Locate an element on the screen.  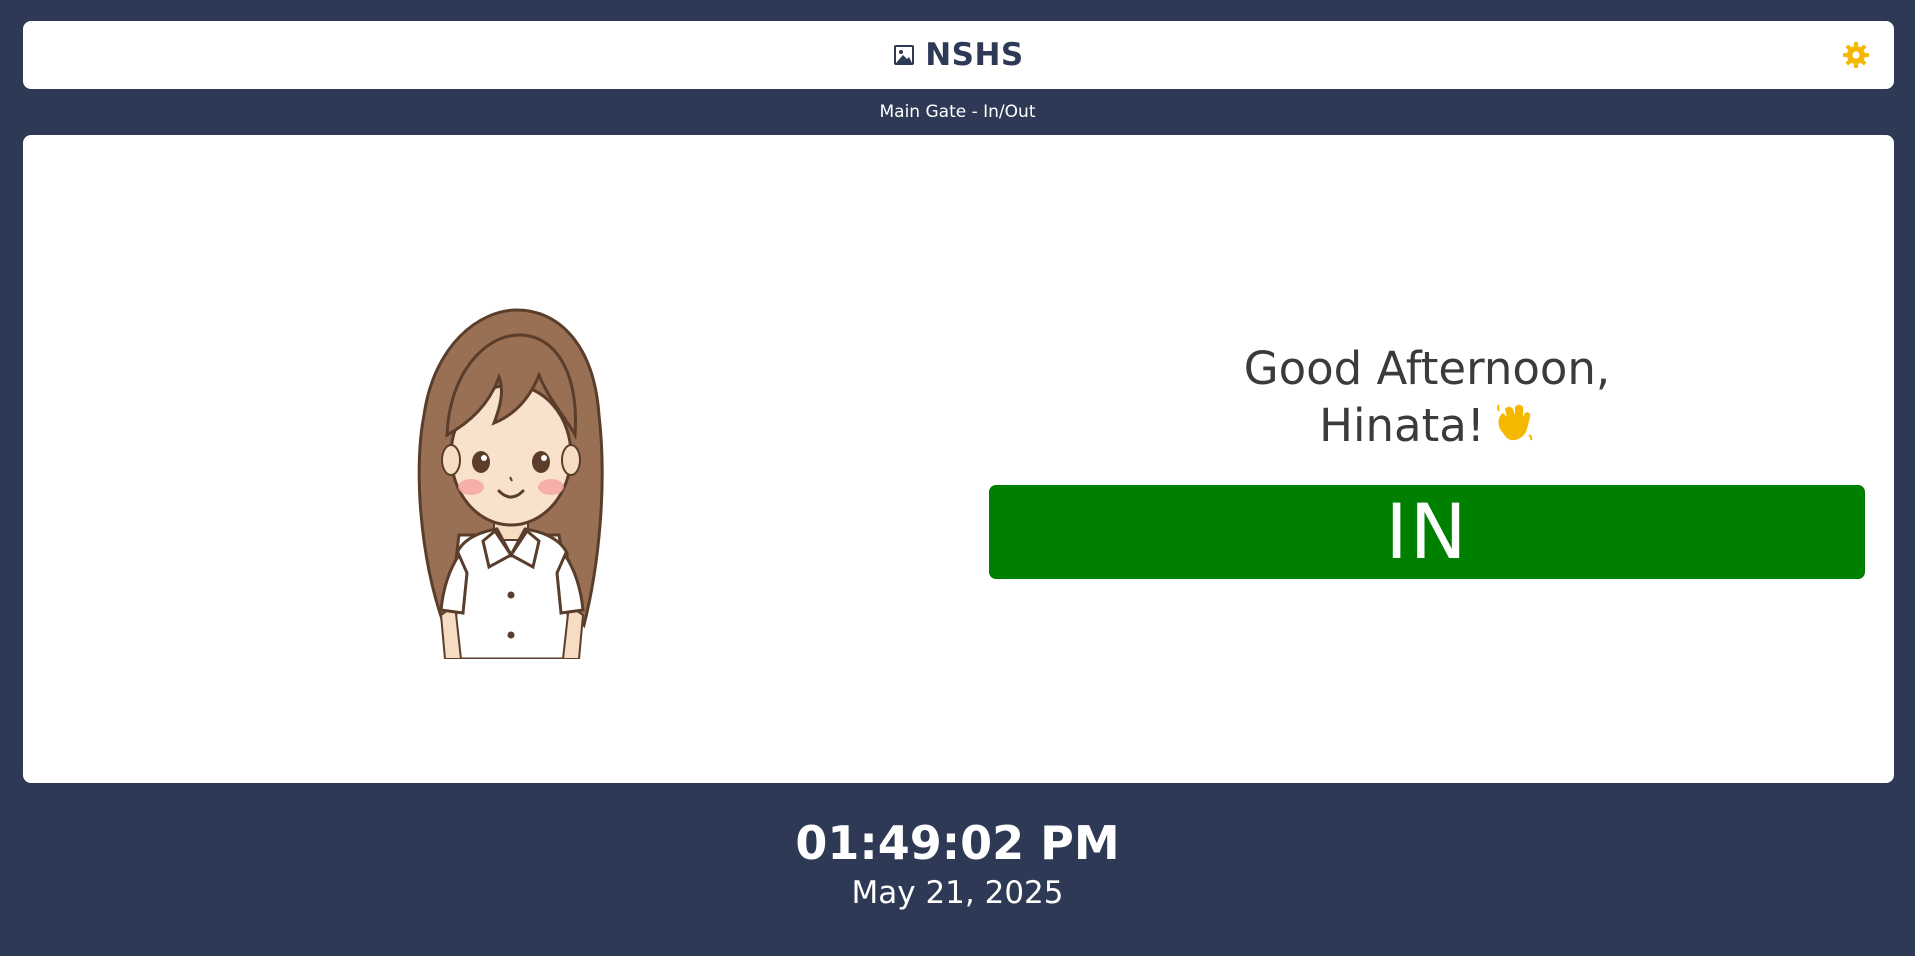
gear-icon is located at coordinates (1856, 55).